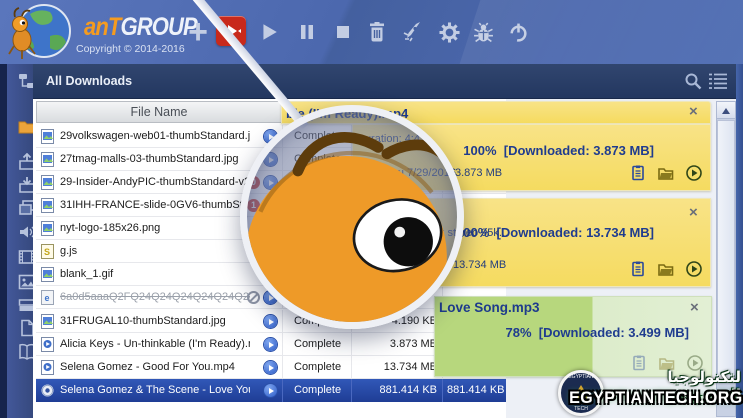 This screenshot has width=743, height=418. What do you see at coordinates (558, 150) in the screenshot?
I see `card-progress: 100% [Downloaded: 3.873 MB]` at bounding box center [558, 150].